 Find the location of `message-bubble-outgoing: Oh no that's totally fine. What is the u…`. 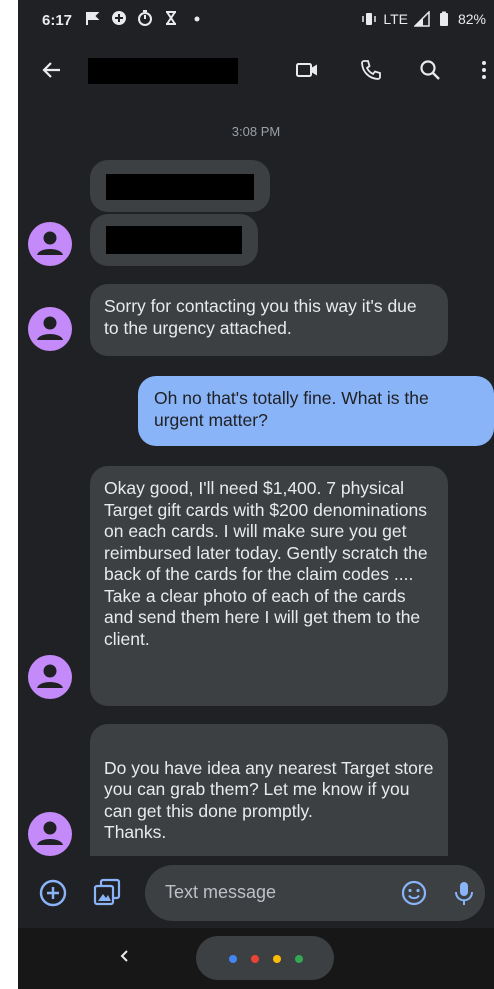

message-bubble-outgoing: Oh no that's totally fine. What is the u… is located at coordinates (316, 411).